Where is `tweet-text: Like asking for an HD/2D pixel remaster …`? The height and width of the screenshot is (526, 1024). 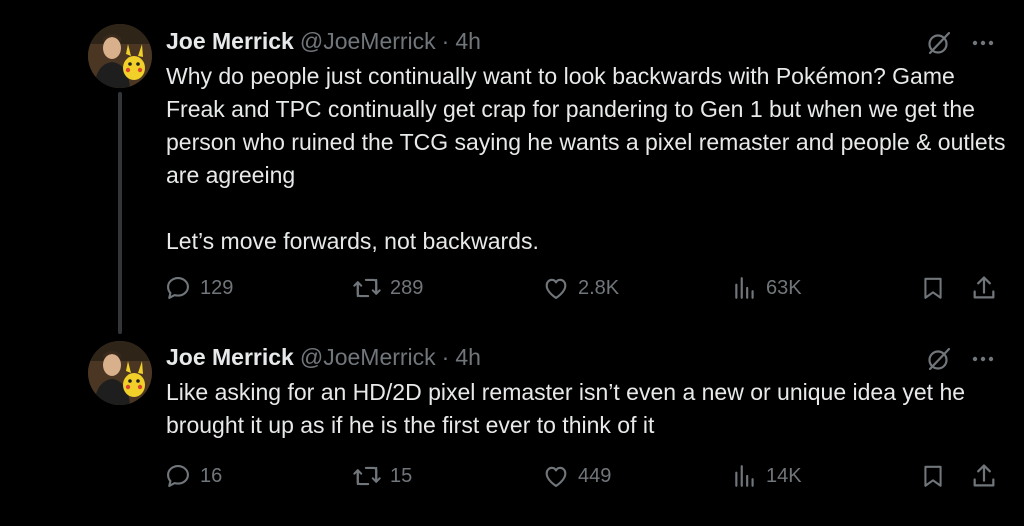
tweet-text: Like asking for an HD/2D pixel remaster … is located at coordinates (569, 408).